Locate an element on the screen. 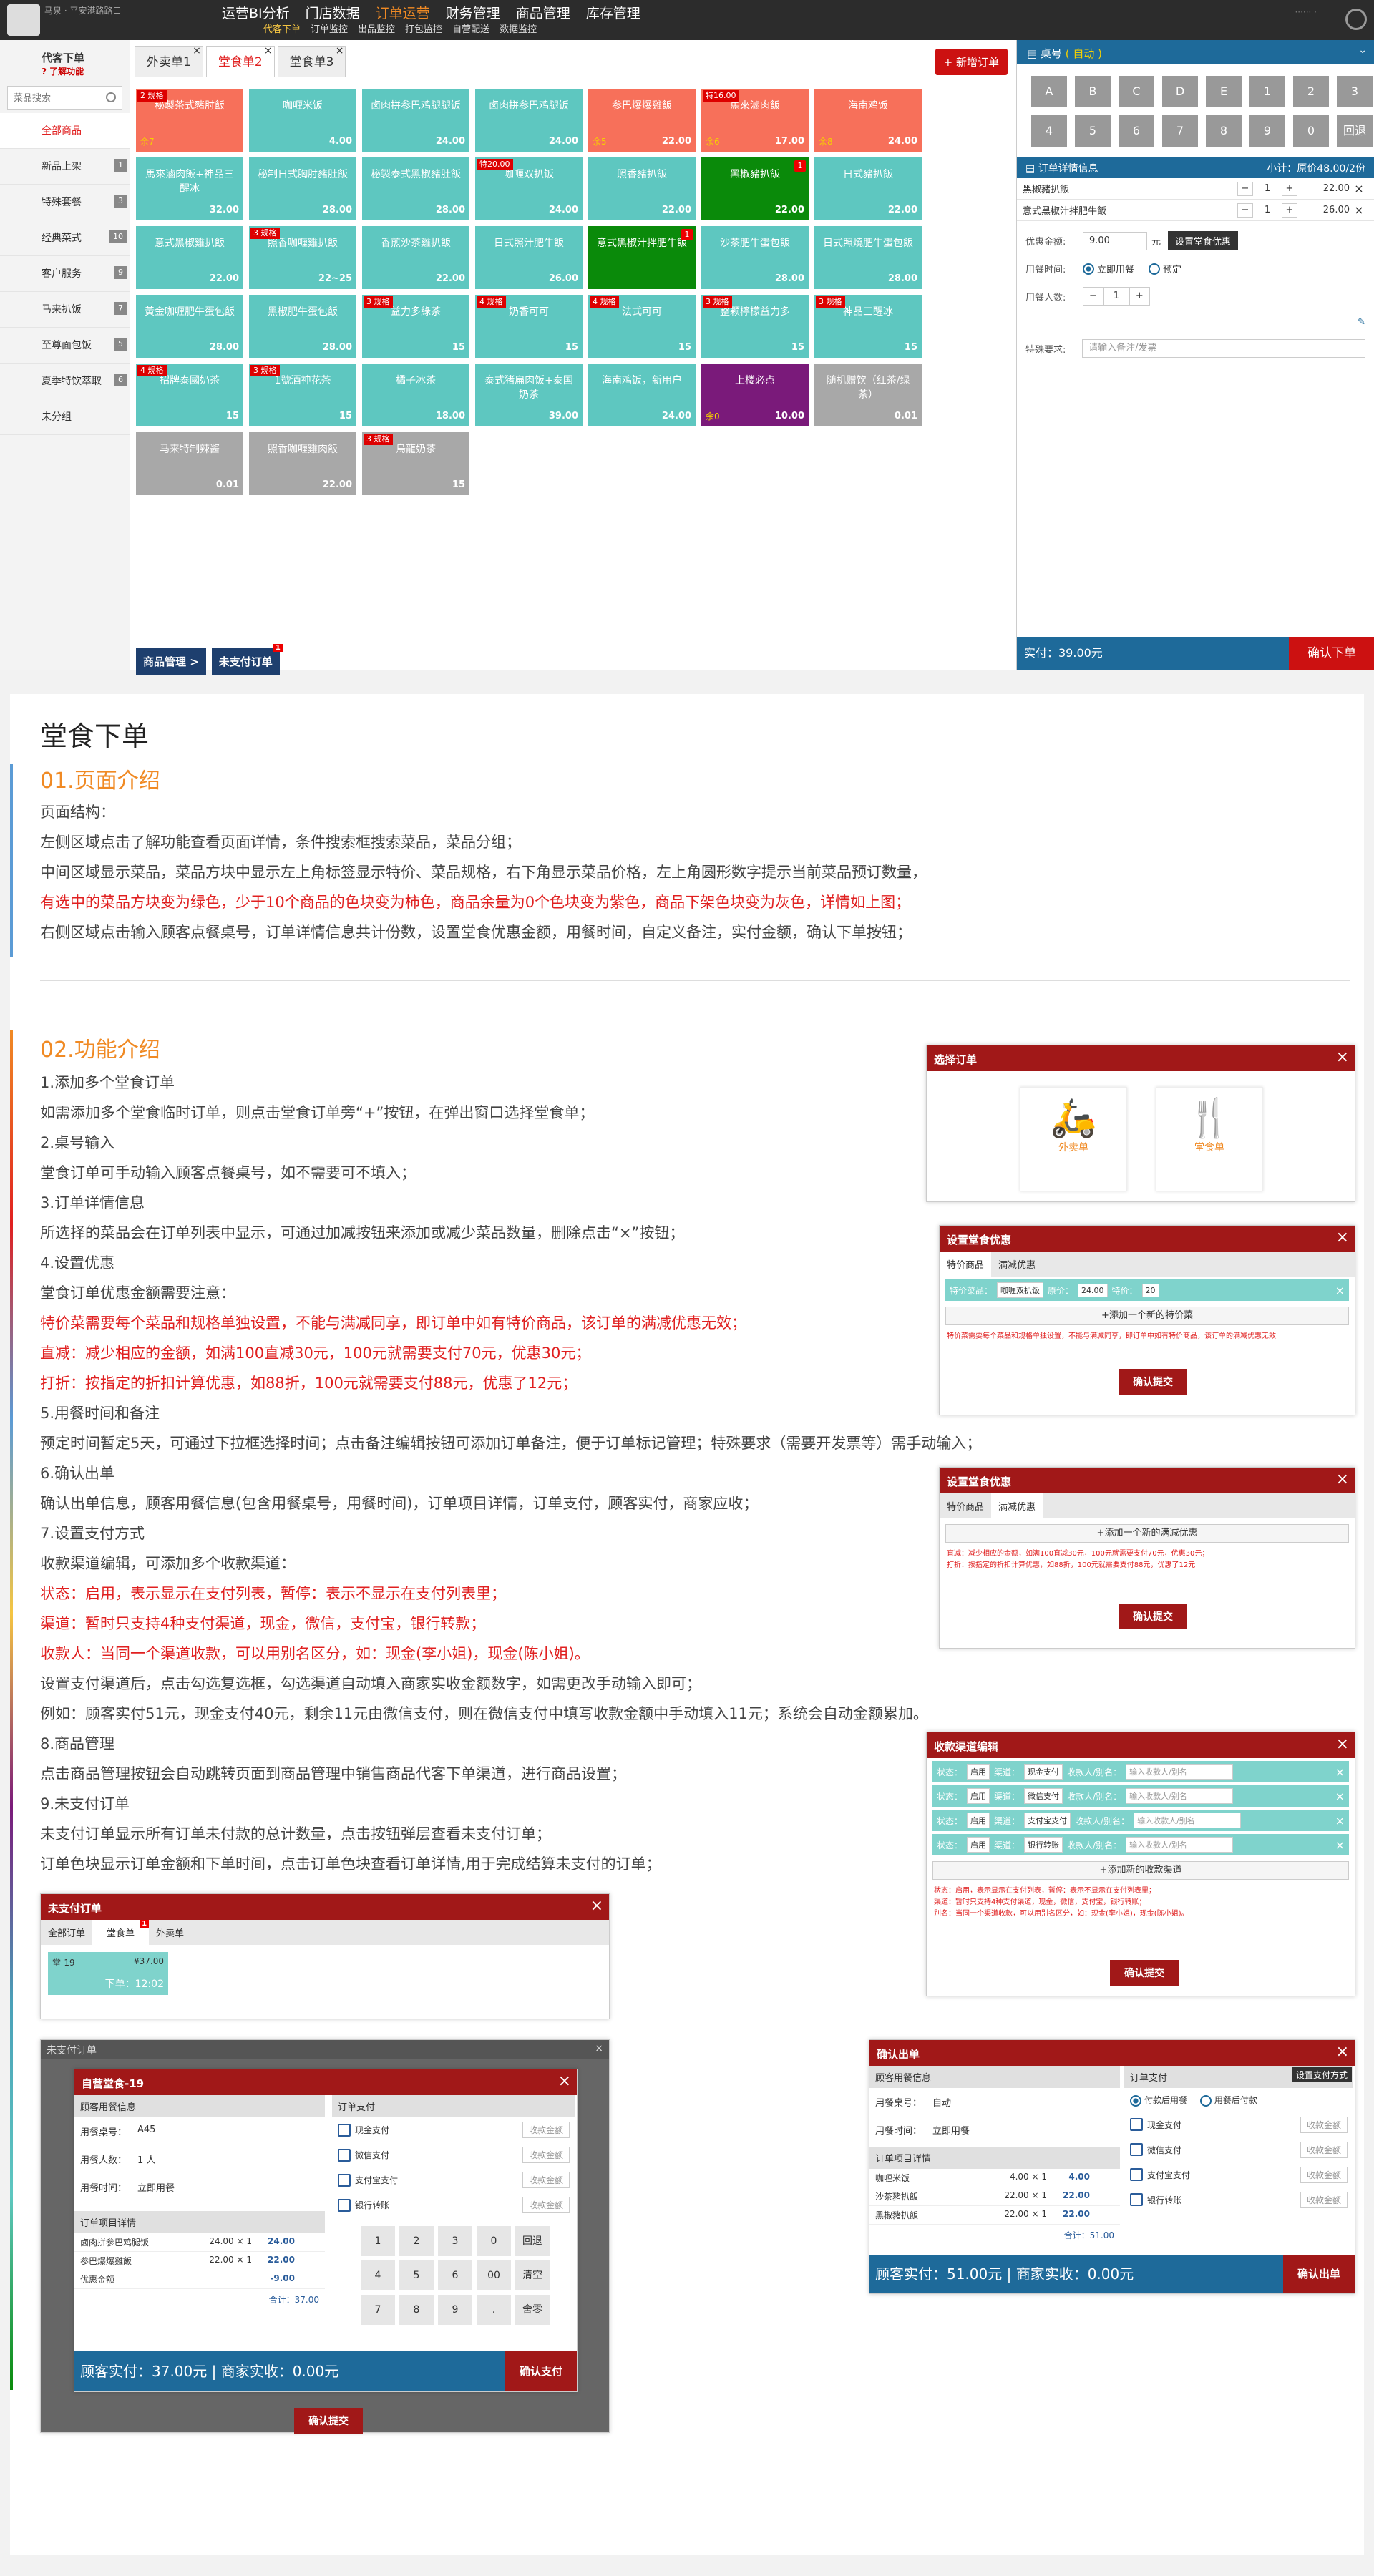 The image size is (1374, 2576). dish-tile: 黑椒肥牛蛋包飯 28.00 is located at coordinates (302, 326).